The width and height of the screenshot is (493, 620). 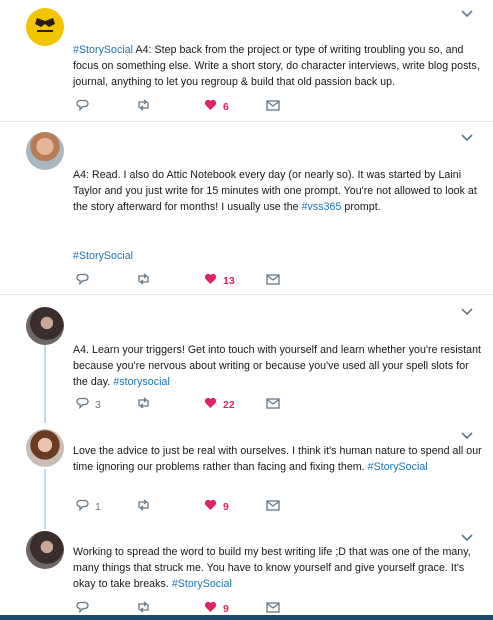 I want to click on like-button: 6, so click(x=216, y=107).